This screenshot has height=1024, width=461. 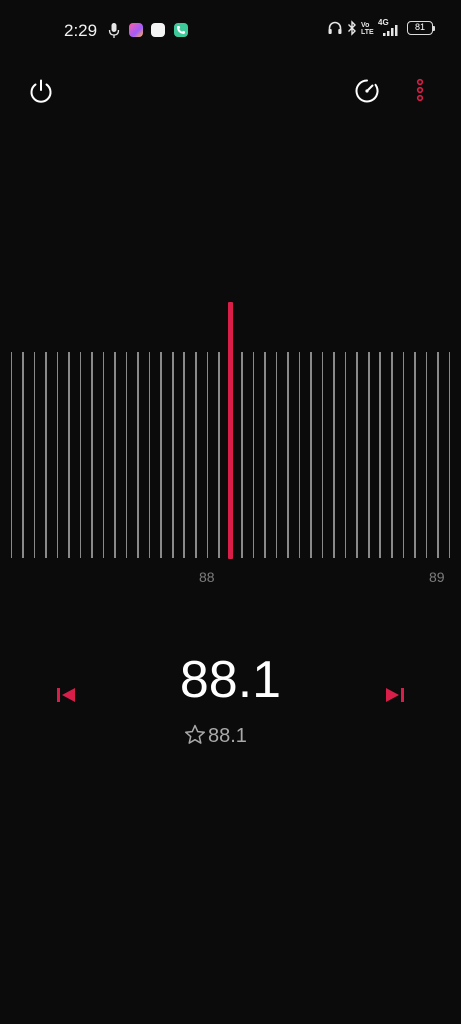 I want to click on speaker-mode-button, so click(x=367, y=91).